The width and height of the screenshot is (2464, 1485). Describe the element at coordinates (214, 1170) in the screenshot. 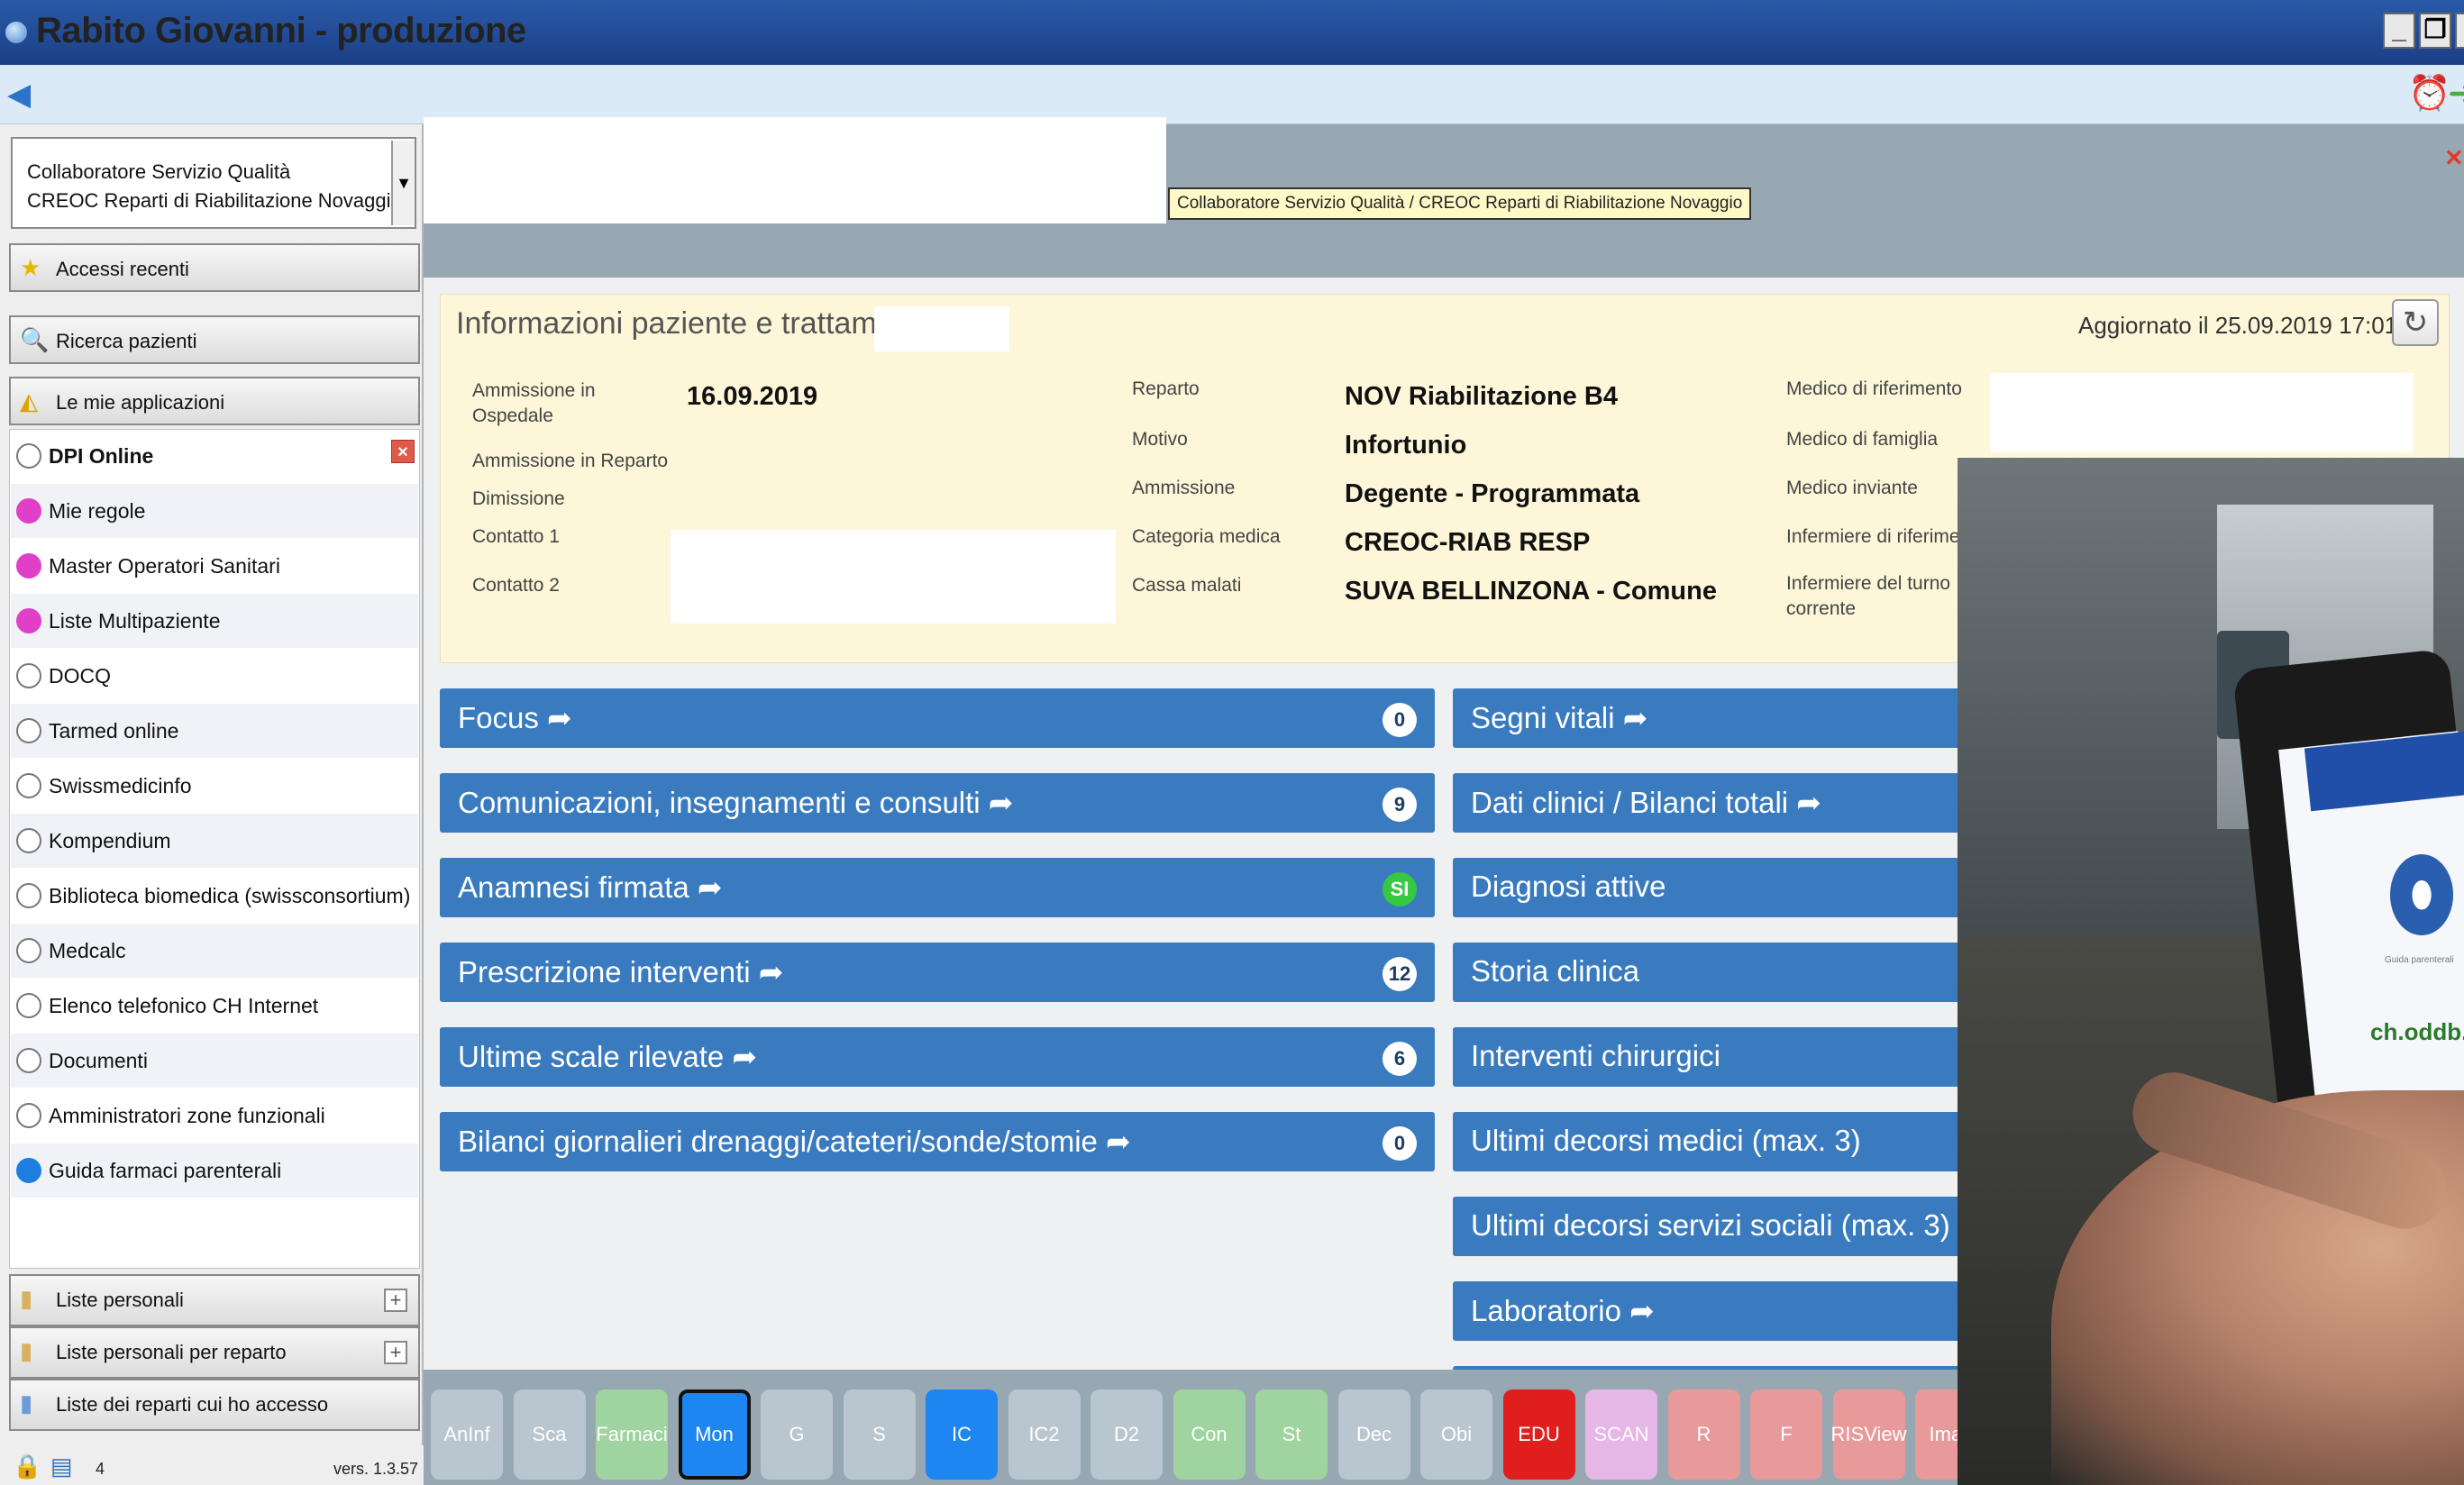

I see `app-list-item: Guida farmaci parenterali` at that location.